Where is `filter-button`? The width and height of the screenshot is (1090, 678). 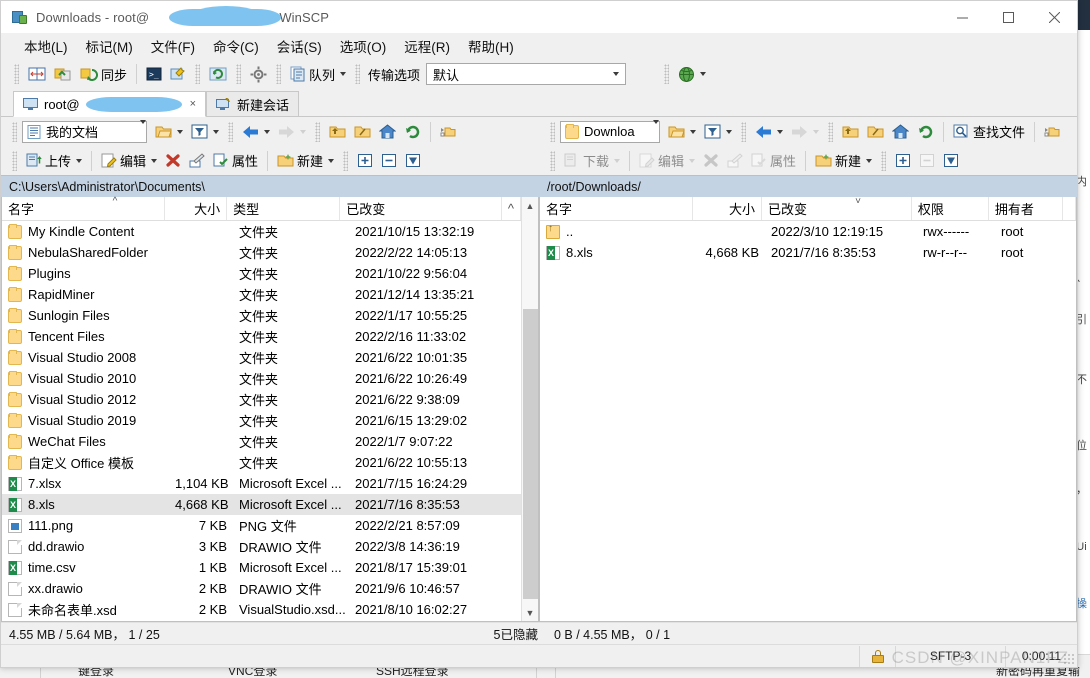
filter-button is located at coordinates (205, 132).